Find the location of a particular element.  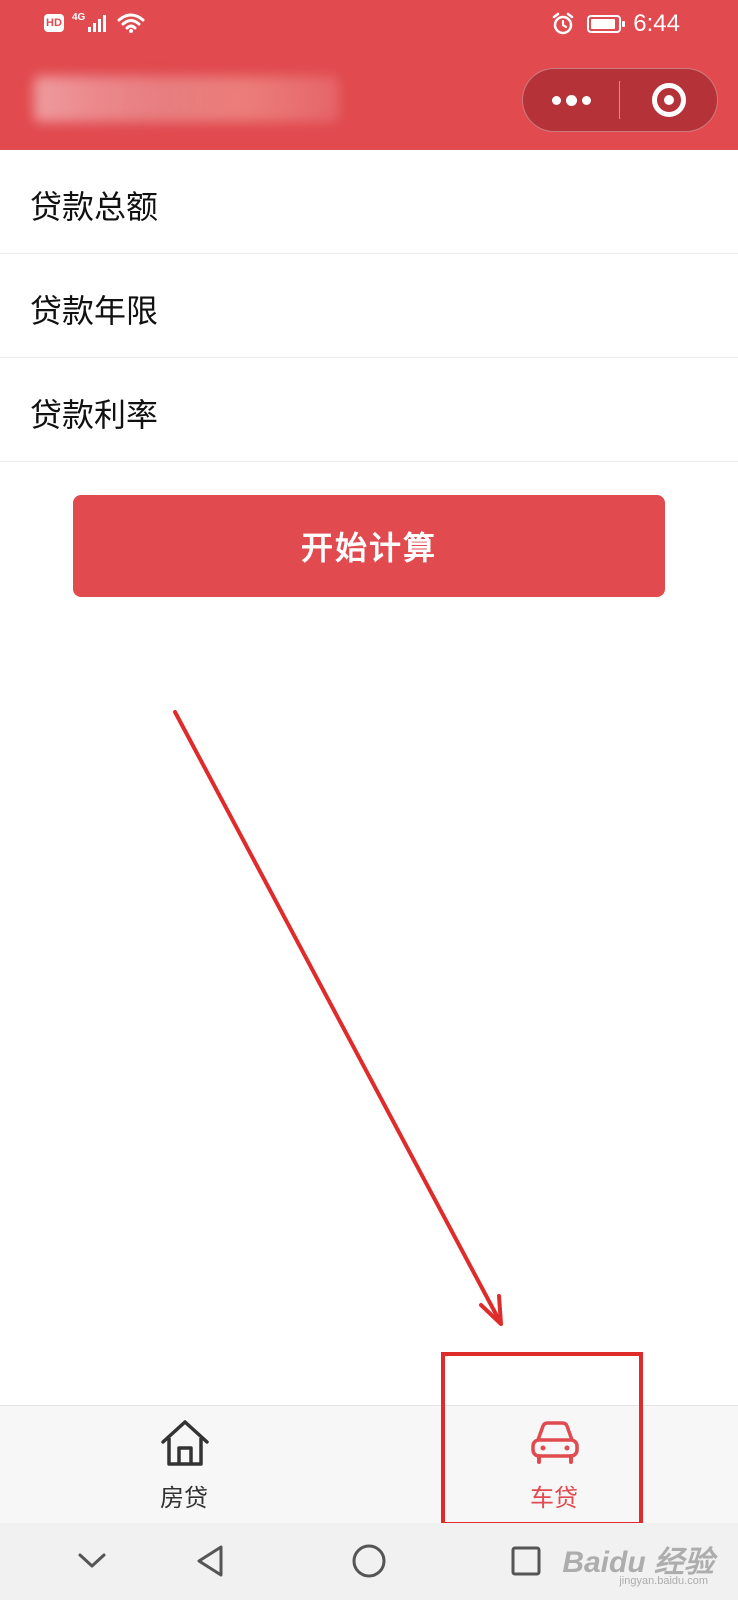

status-left: HD 4G is located at coordinates (94, 23).